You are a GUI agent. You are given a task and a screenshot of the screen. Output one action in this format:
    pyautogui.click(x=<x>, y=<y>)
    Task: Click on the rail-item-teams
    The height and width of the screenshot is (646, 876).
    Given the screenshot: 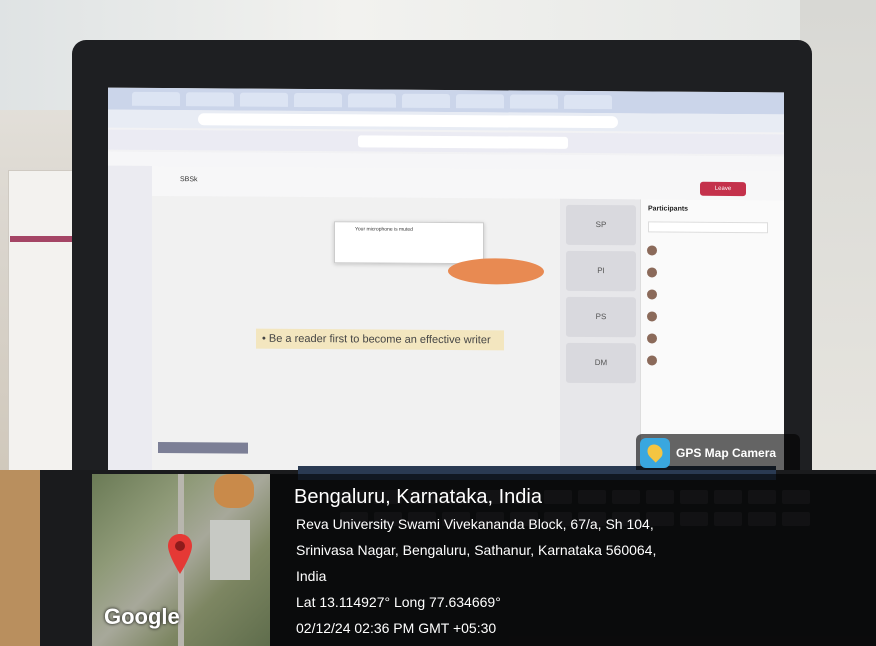 What is the action you would take?
    pyautogui.click(x=130, y=241)
    